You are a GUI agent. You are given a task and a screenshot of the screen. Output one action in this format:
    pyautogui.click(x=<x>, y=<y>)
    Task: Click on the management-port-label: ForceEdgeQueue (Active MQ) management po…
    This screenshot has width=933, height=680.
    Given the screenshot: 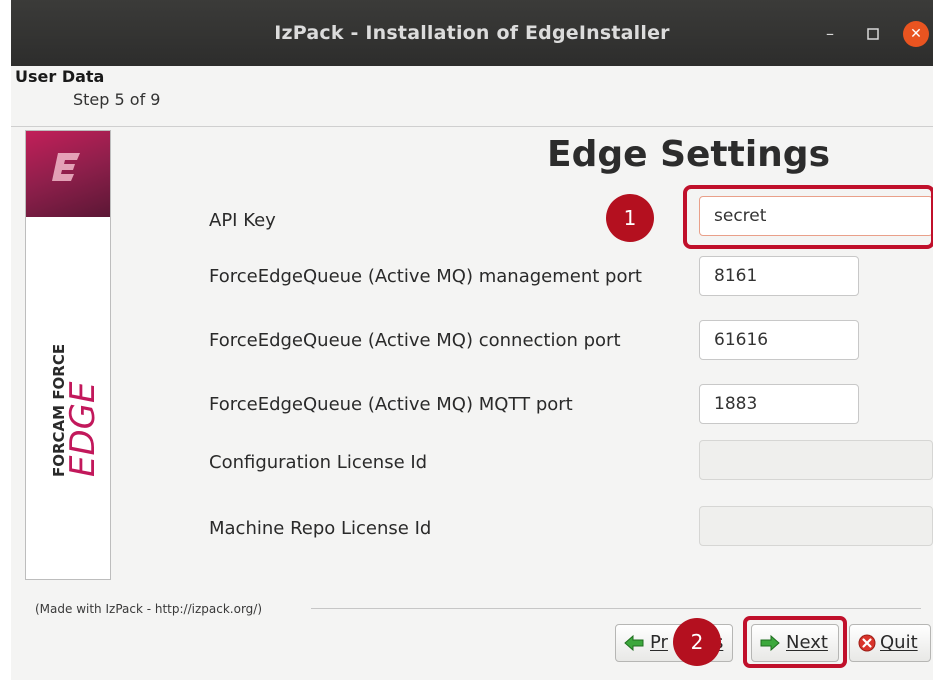 What is the action you would take?
    pyautogui.click(x=425, y=276)
    